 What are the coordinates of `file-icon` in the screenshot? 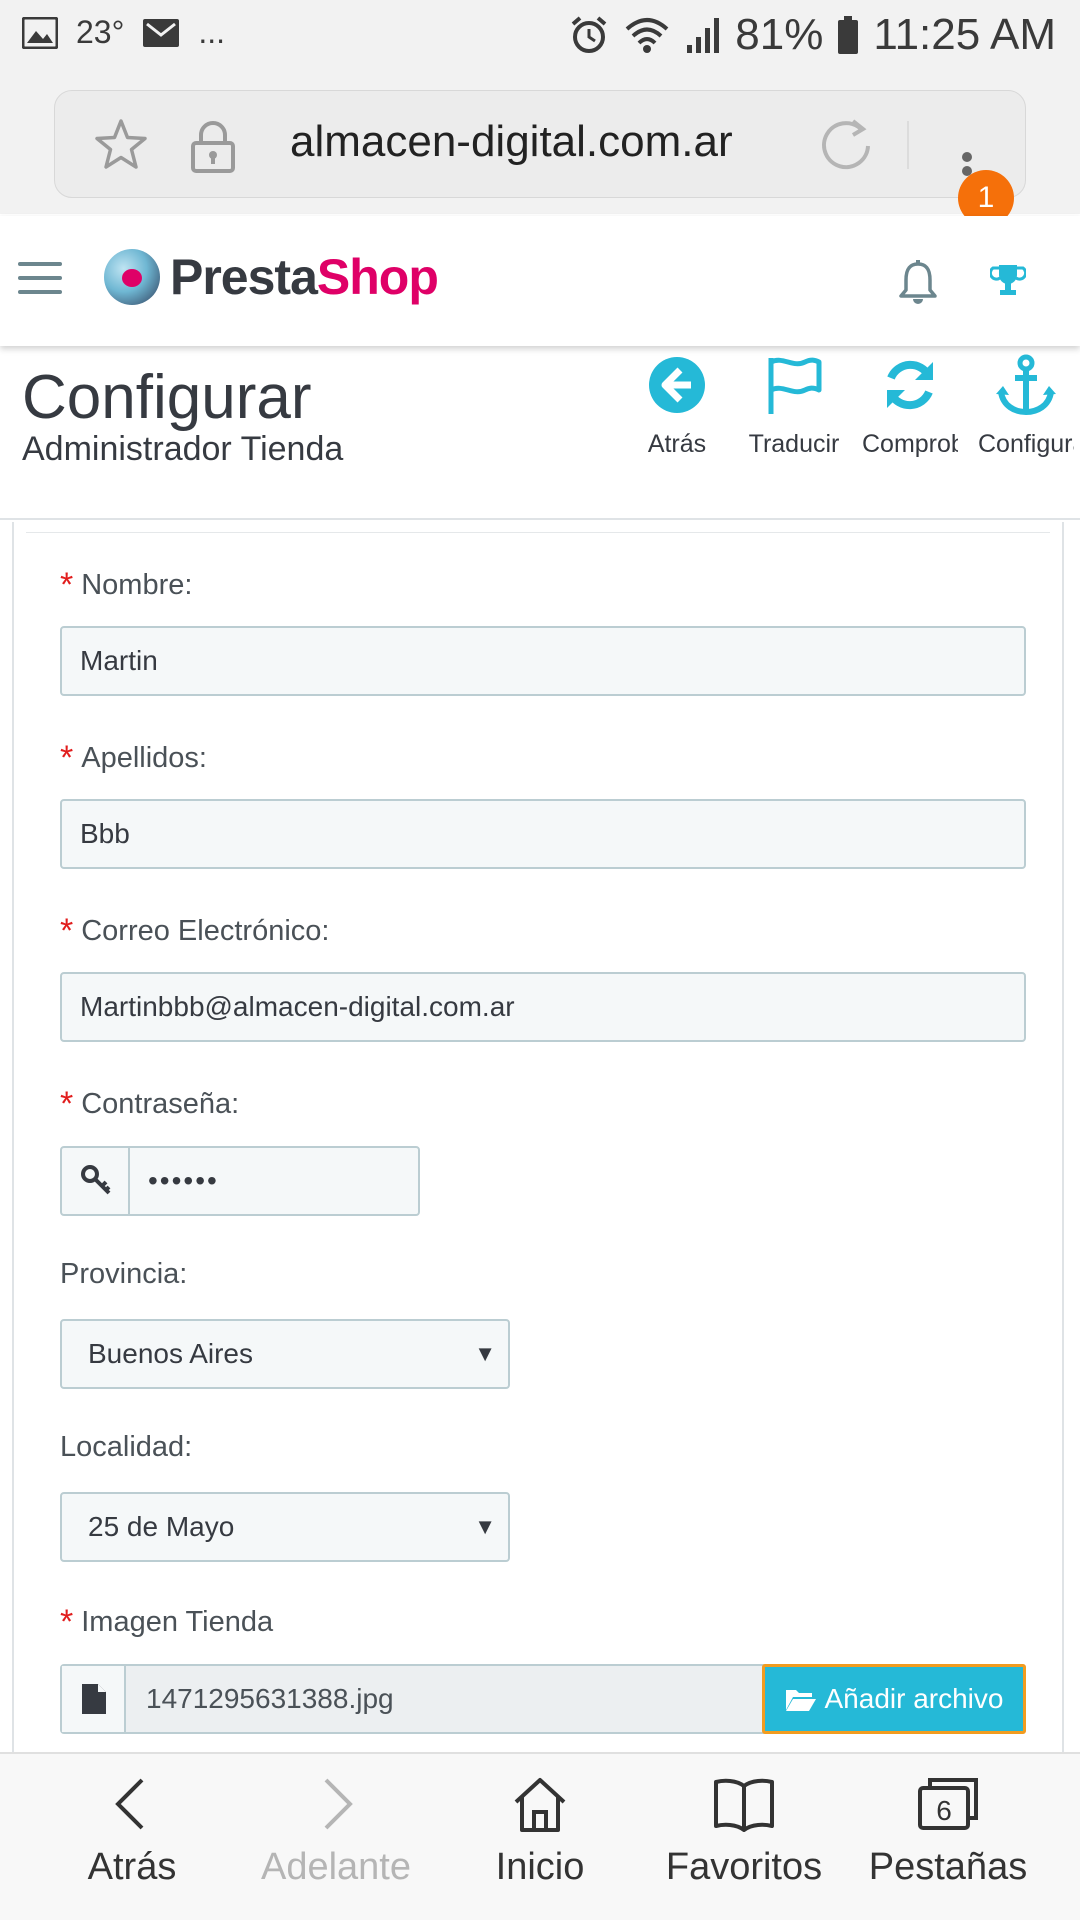 It's located at (94, 1699).